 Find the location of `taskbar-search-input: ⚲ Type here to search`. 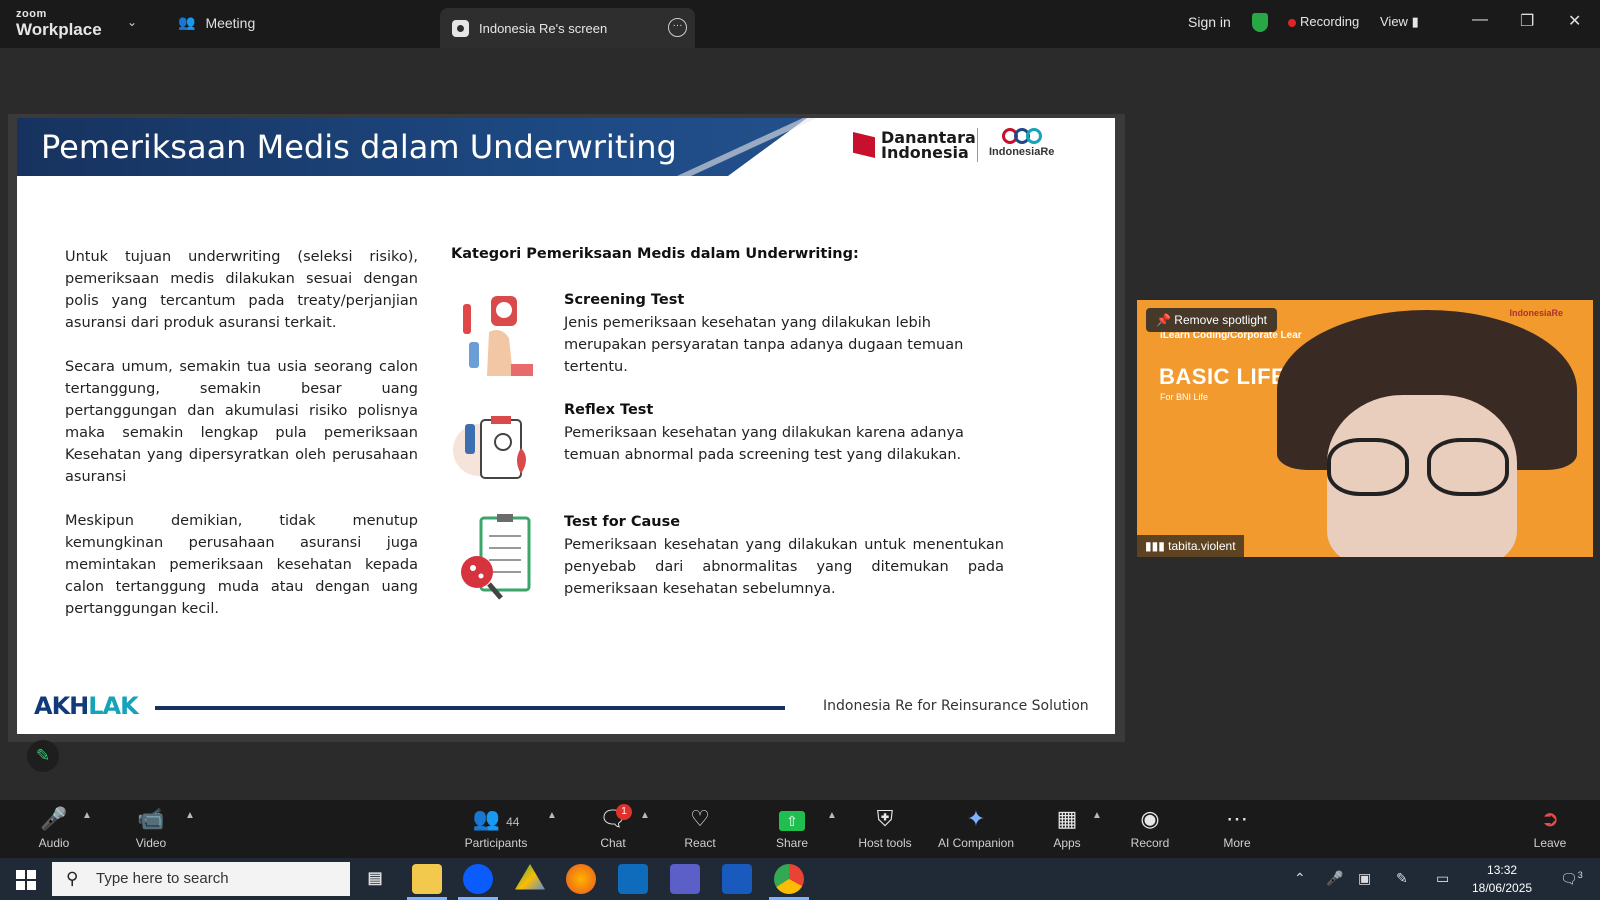

taskbar-search-input: ⚲ Type here to search is located at coordinates (201, 879).